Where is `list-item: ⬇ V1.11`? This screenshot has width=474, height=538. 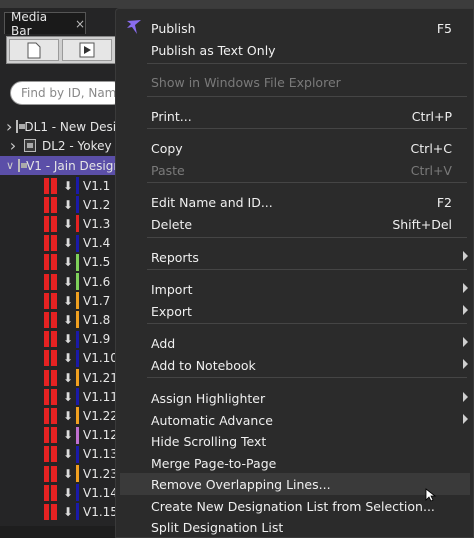
list-item: ⬇ V1.11 is located at coordinates (84, 396).